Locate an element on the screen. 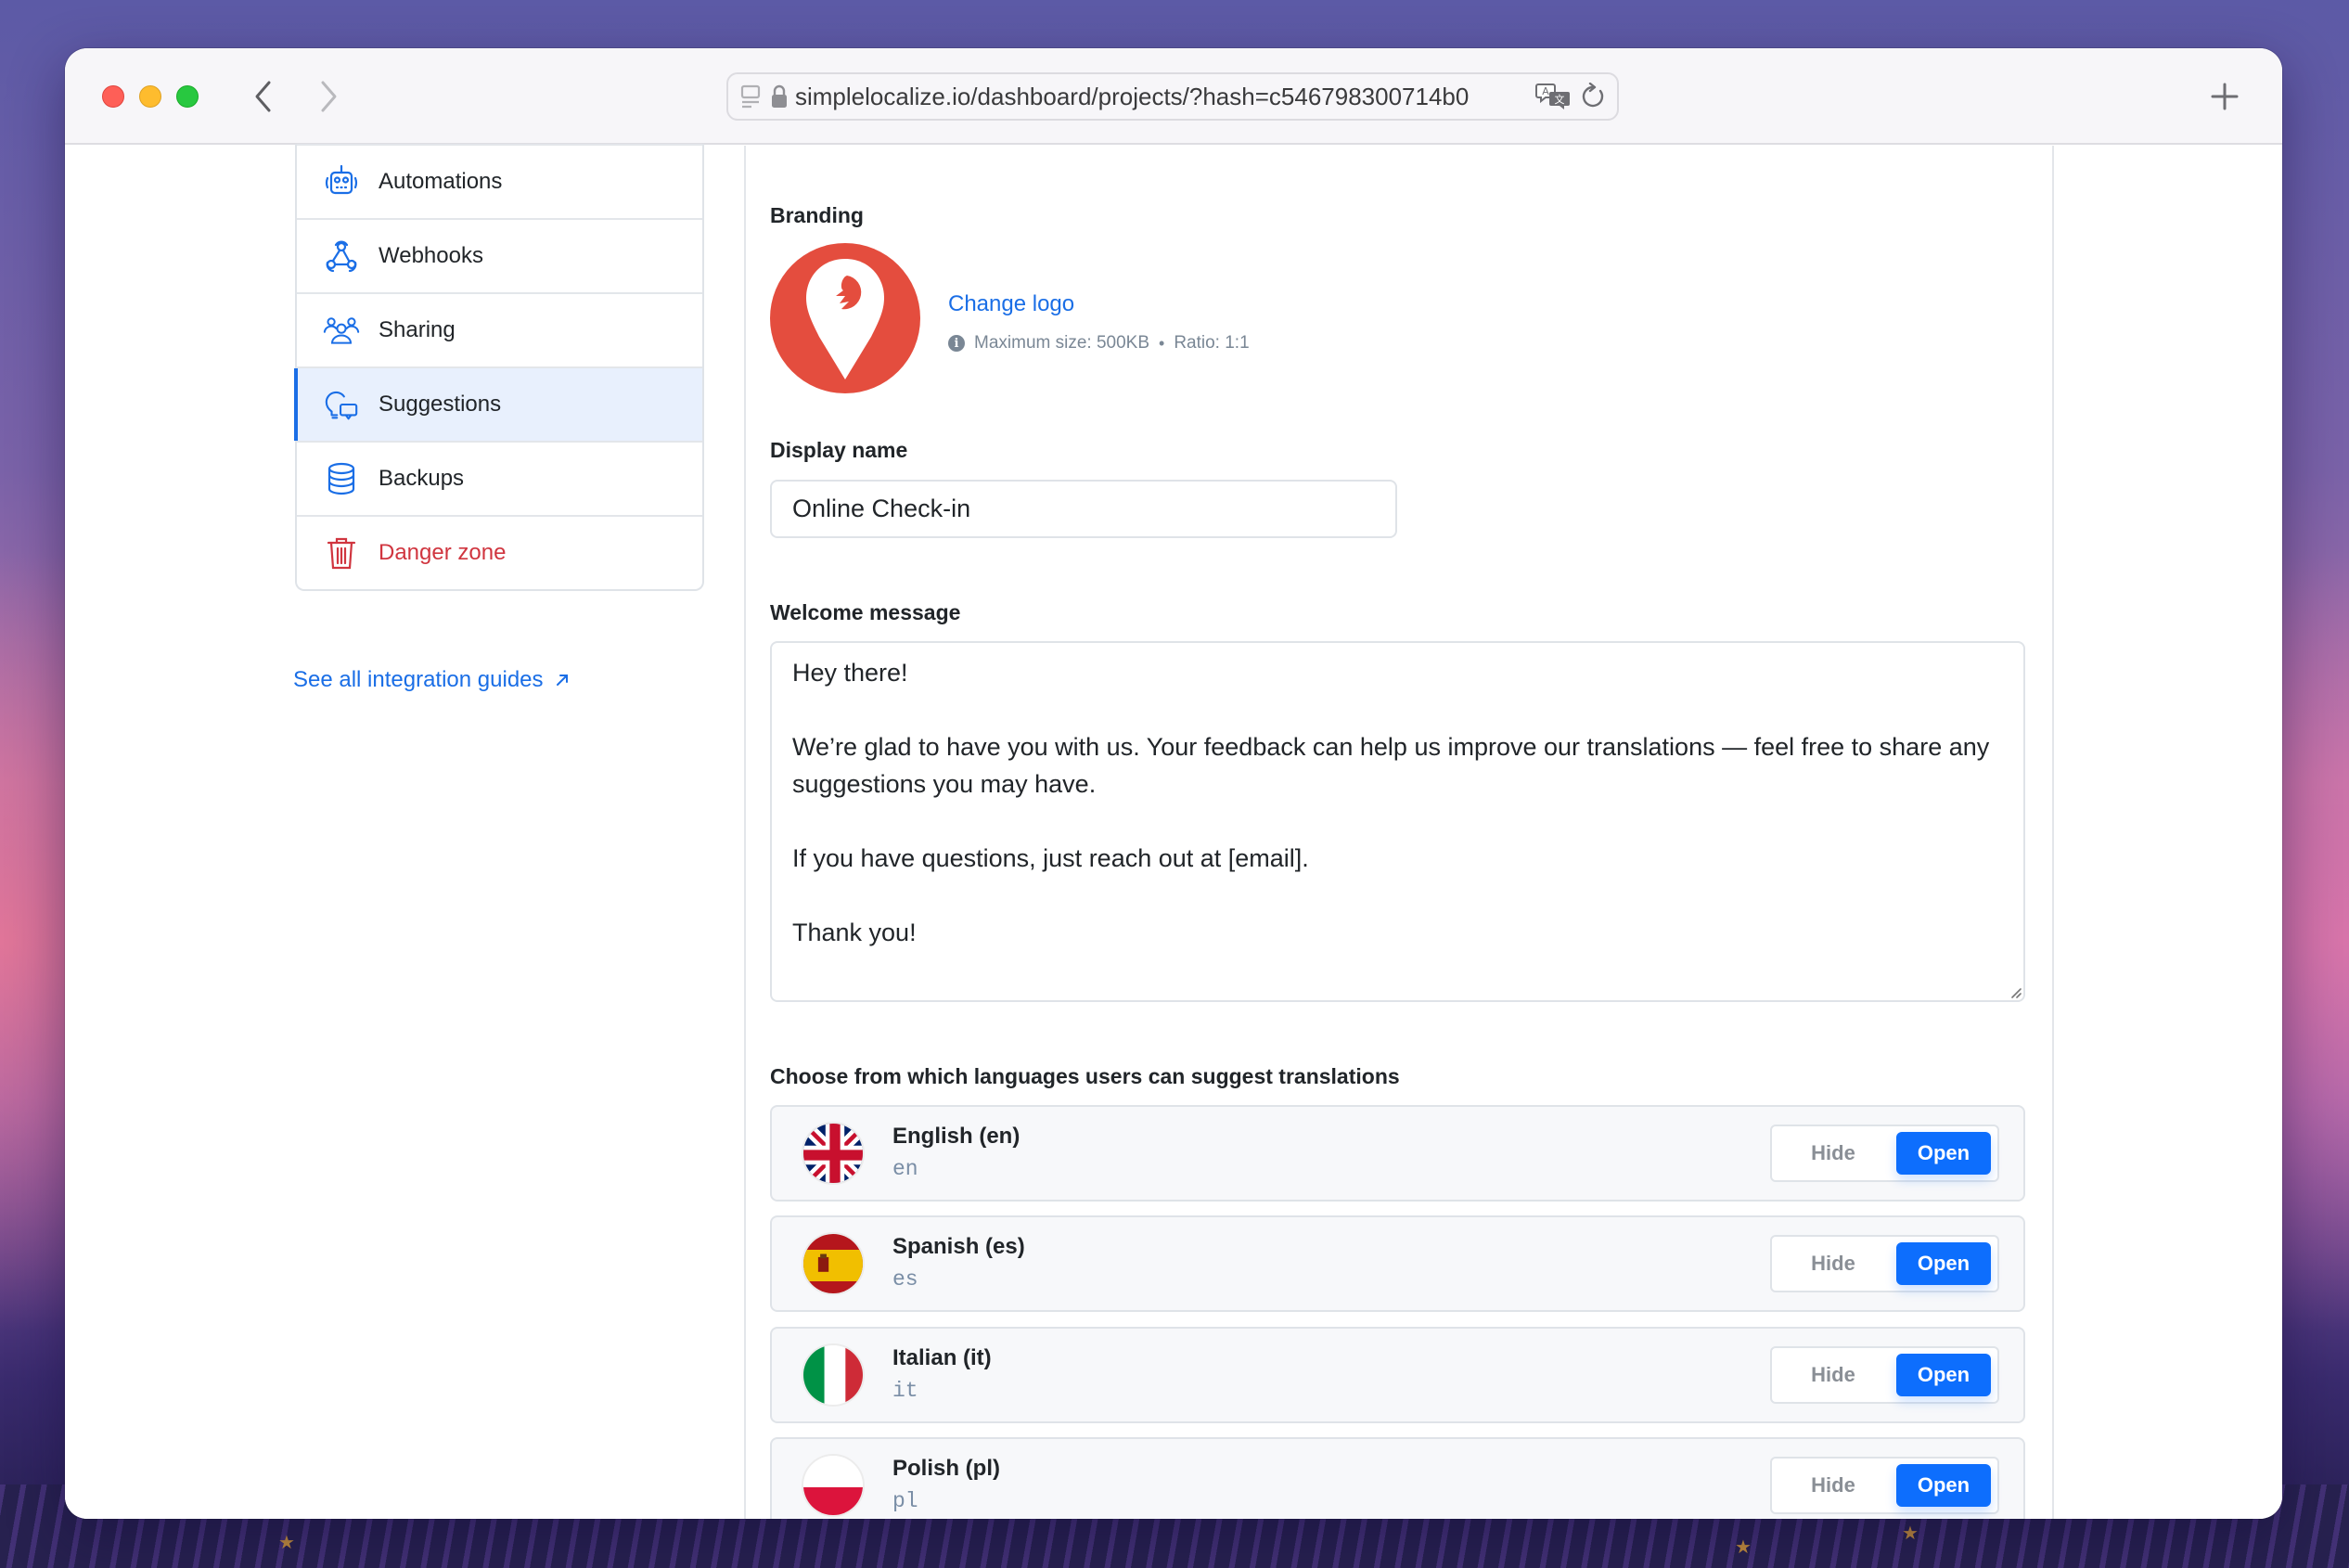 The image size is (2349, 1568). sidebar-item-label: Sharing is located at coordinates (417, 329).